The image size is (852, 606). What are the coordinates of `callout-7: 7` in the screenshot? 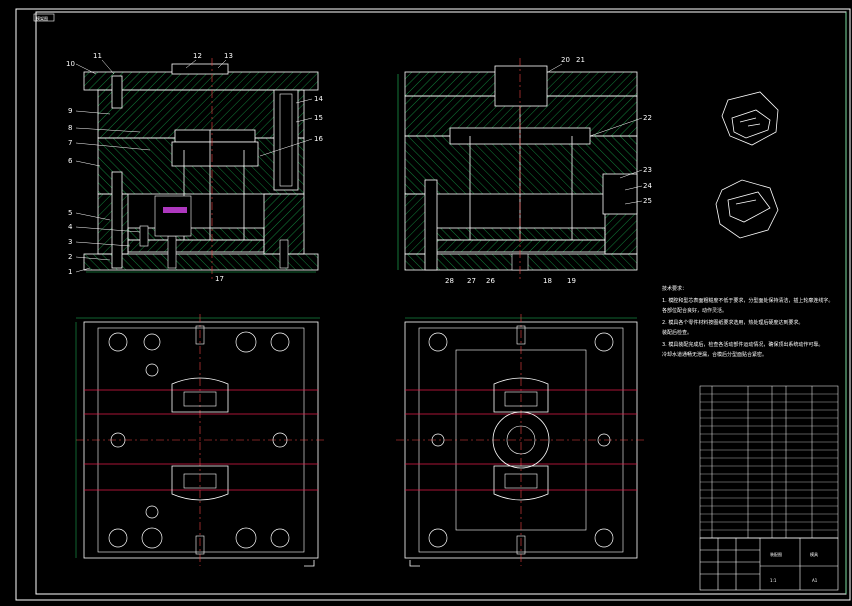 It's located at (70, 143).